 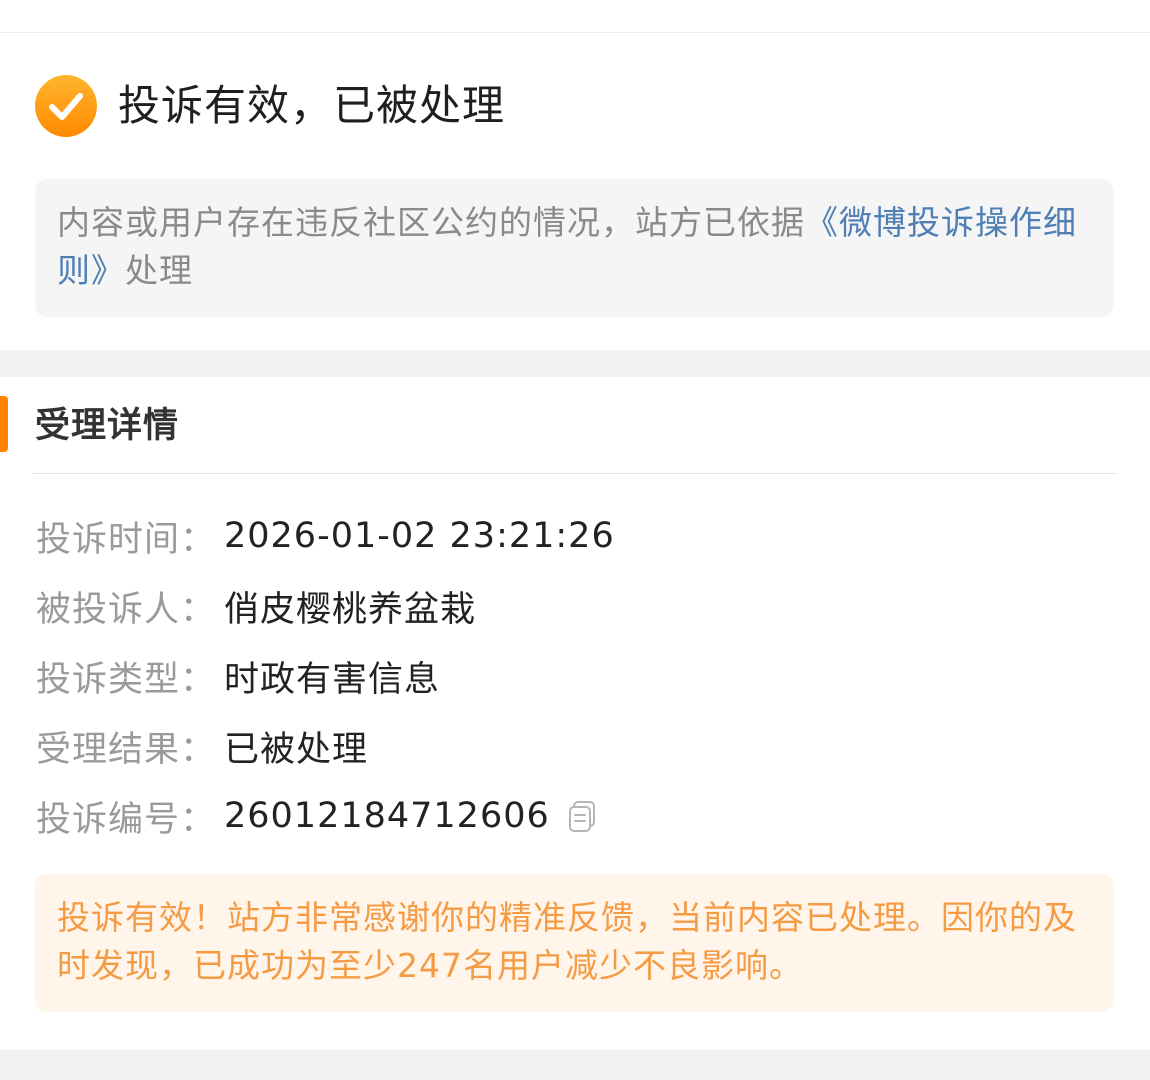 What do you see at coordinates (312, 105) in the screenshot?
I see `status-title: 投诉有效，已被处理` at bounding box center [312, 105].